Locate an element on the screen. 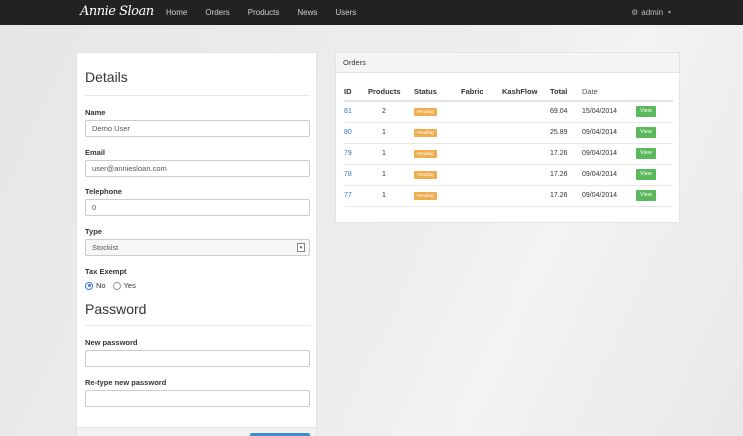 This screenshot has width=743, height=436. retype-password-input is located at coordinates (197, 398).